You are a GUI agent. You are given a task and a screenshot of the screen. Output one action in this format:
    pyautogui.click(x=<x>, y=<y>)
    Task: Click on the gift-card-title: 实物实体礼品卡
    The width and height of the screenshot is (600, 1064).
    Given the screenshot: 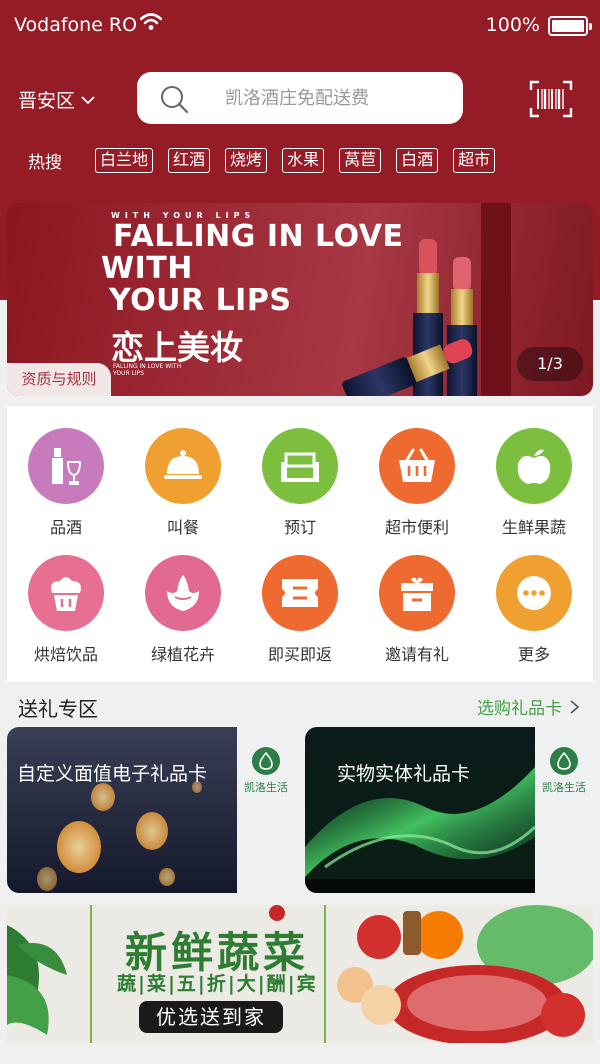 What is the action you would take?
    pyautogui.click(x=404, y=774)
    